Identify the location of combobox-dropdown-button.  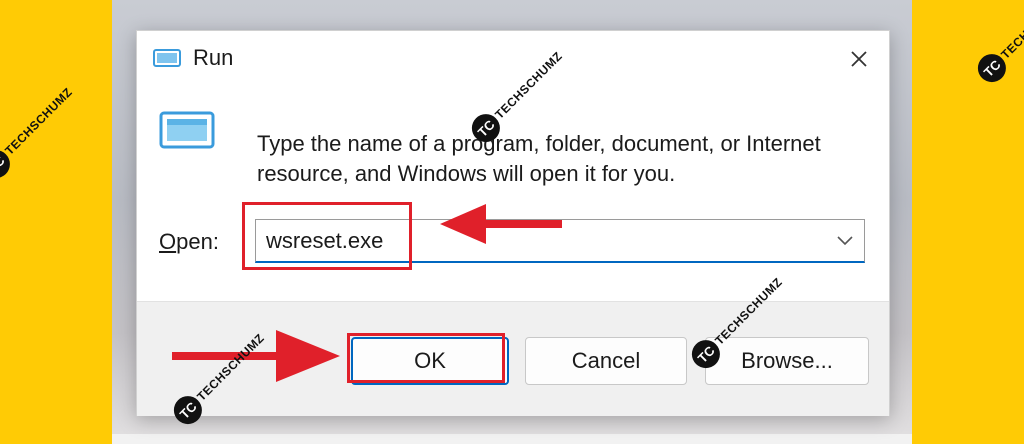
(845, 241).